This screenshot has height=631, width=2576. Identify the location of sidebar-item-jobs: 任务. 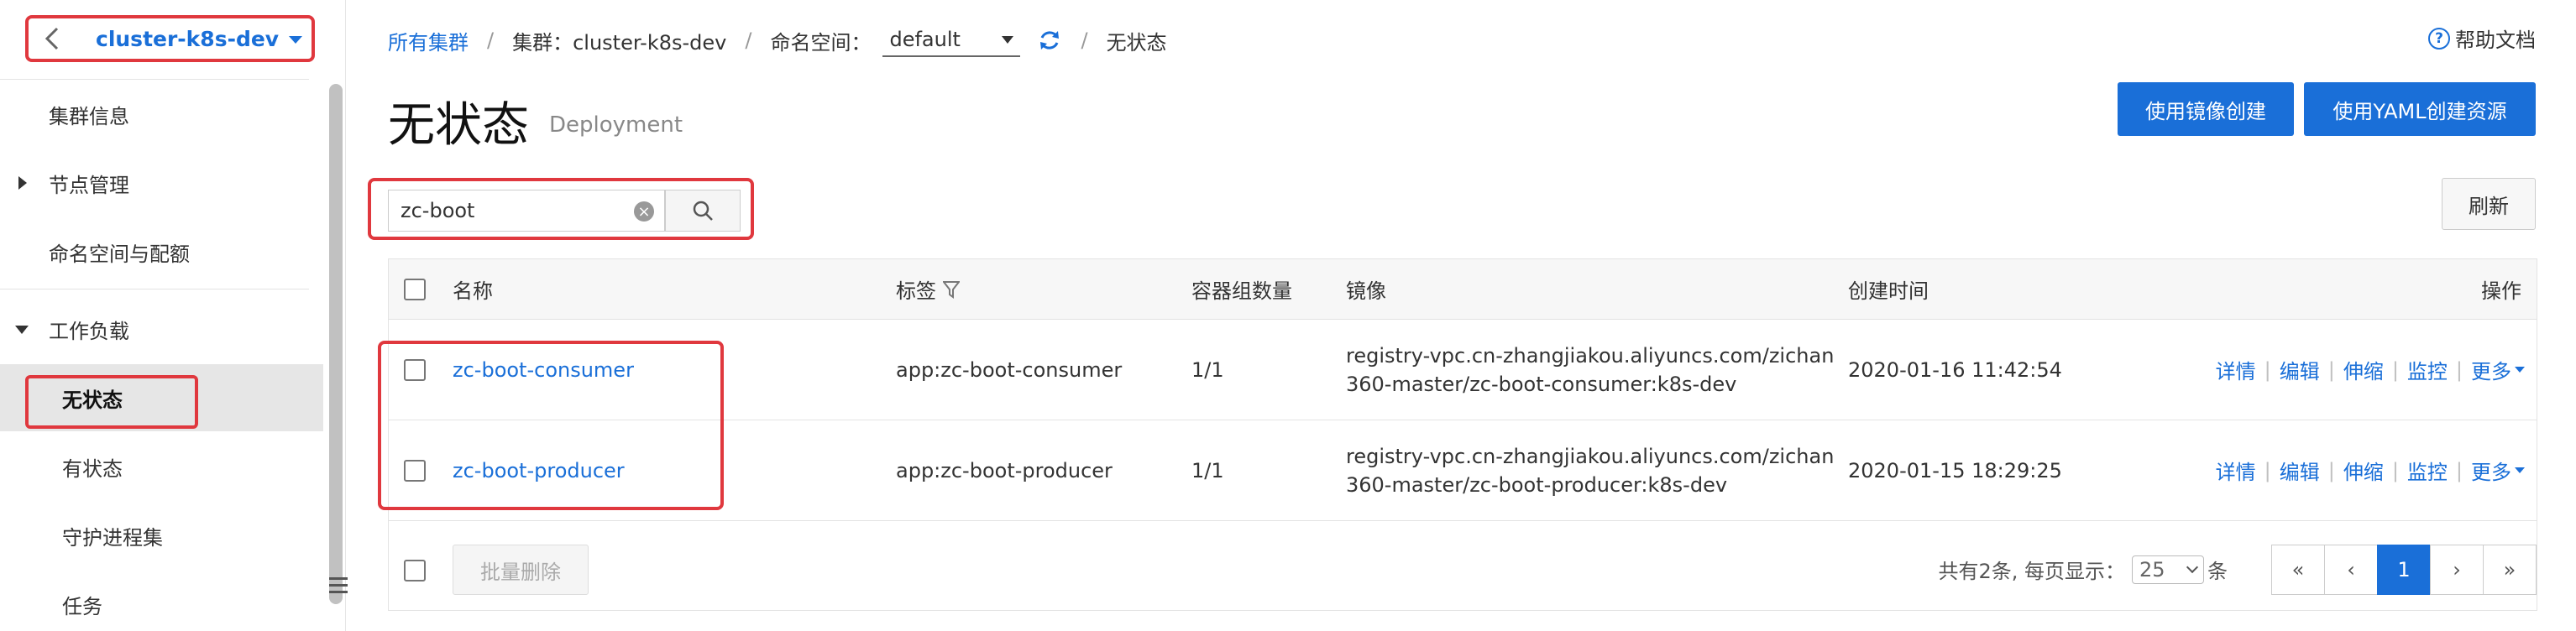
(161, 601).